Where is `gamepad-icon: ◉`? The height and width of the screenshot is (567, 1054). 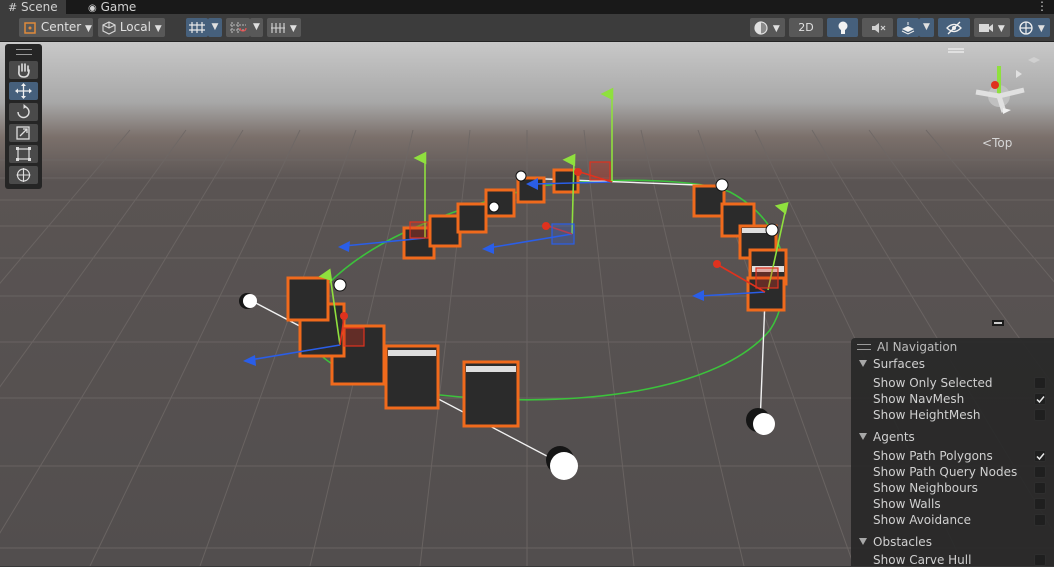 gamepad-icon: ◉ is located at coordinates (92, 8).